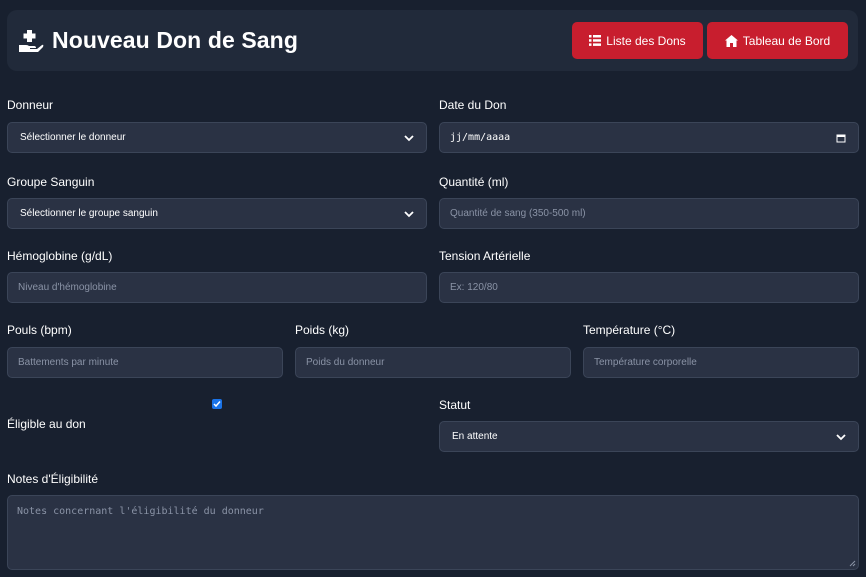 This screenshot has height=577, width=866. What do you see at coordinates (475, 436) in the screenshot?
I see `statut-value: En attente` at bounding box center [475, 436].